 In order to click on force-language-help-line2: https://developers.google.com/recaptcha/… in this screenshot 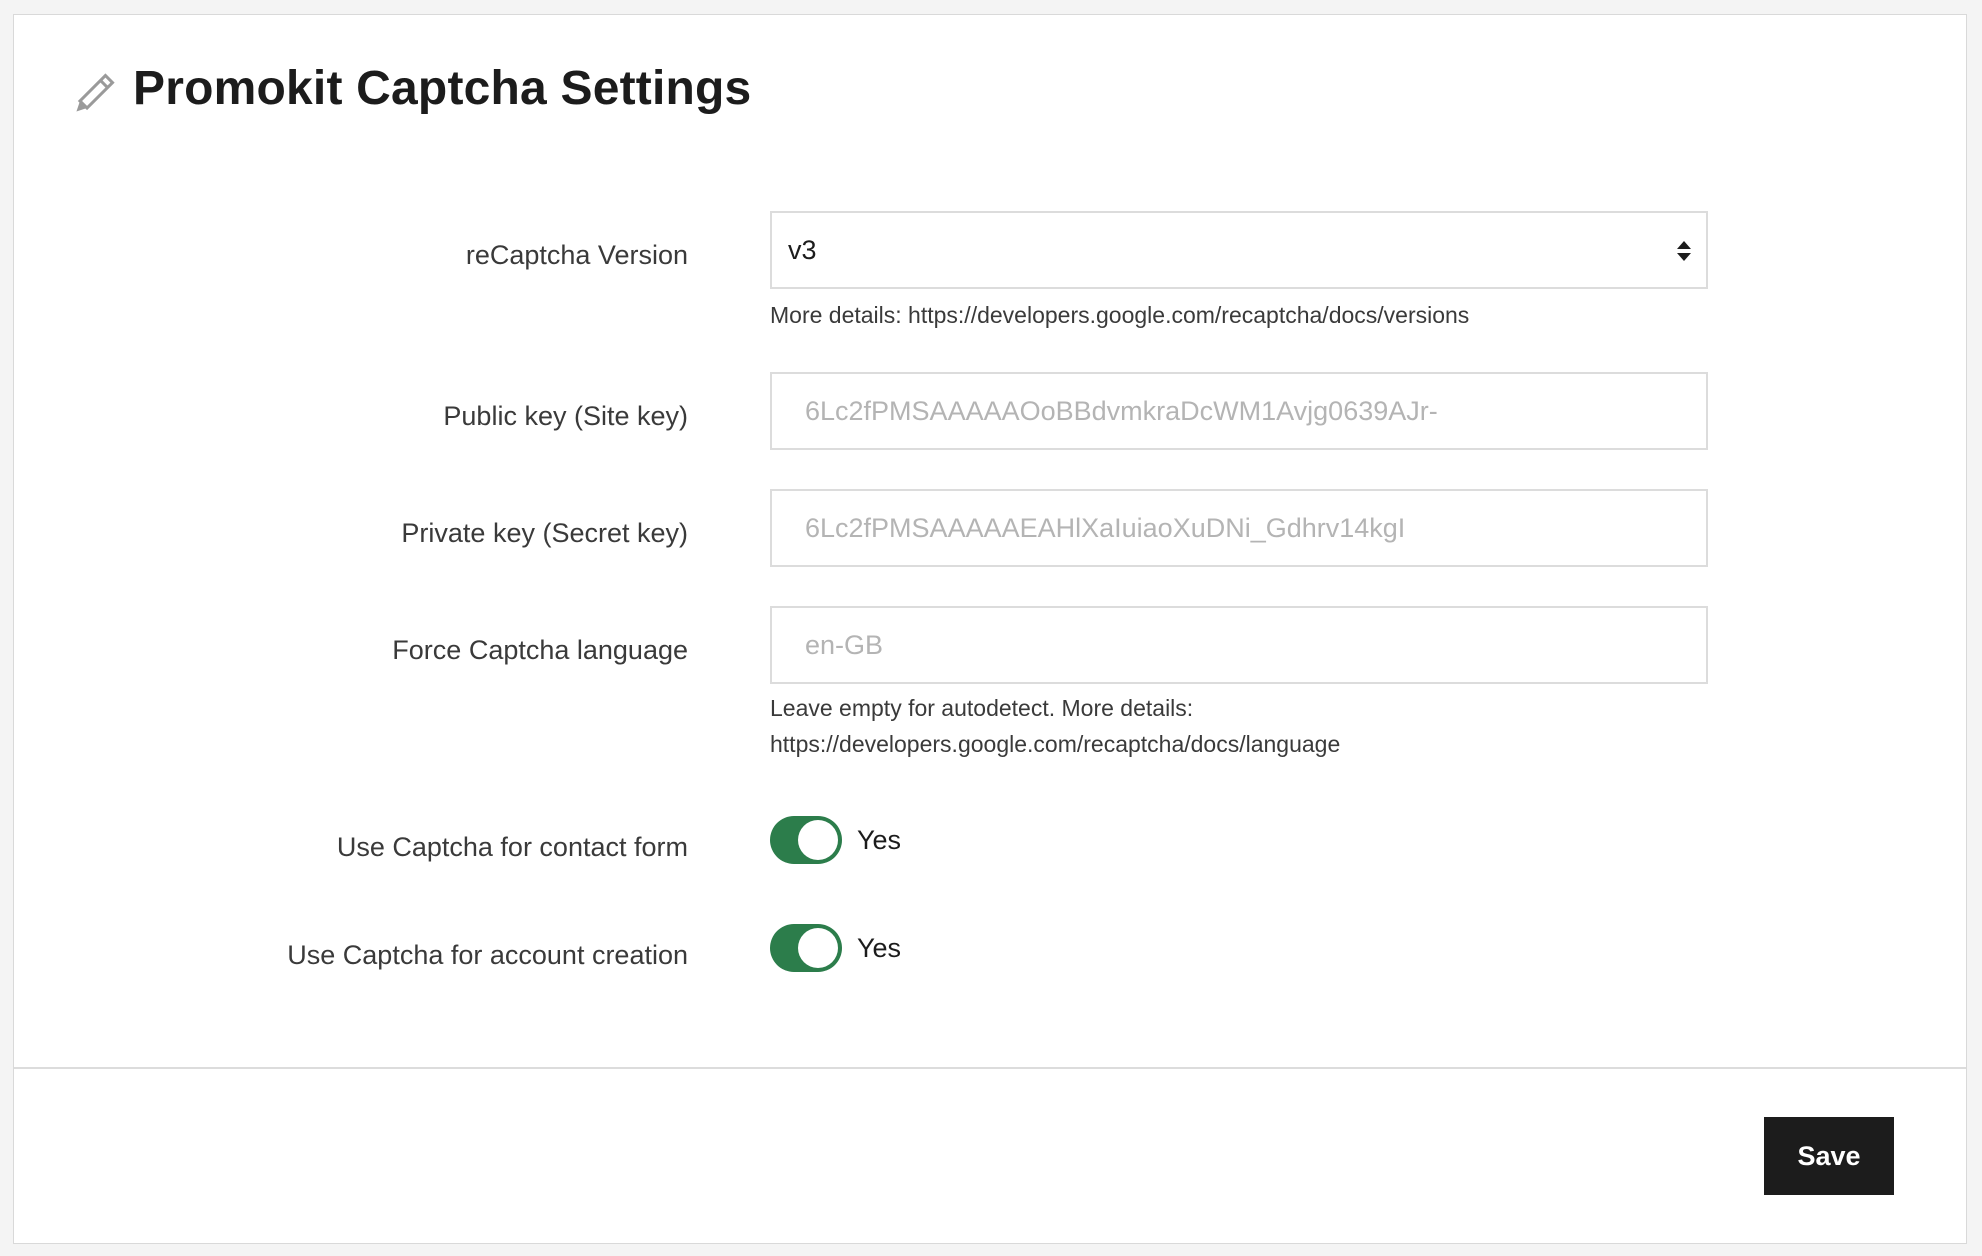, I will do `click(1055, 744)`.